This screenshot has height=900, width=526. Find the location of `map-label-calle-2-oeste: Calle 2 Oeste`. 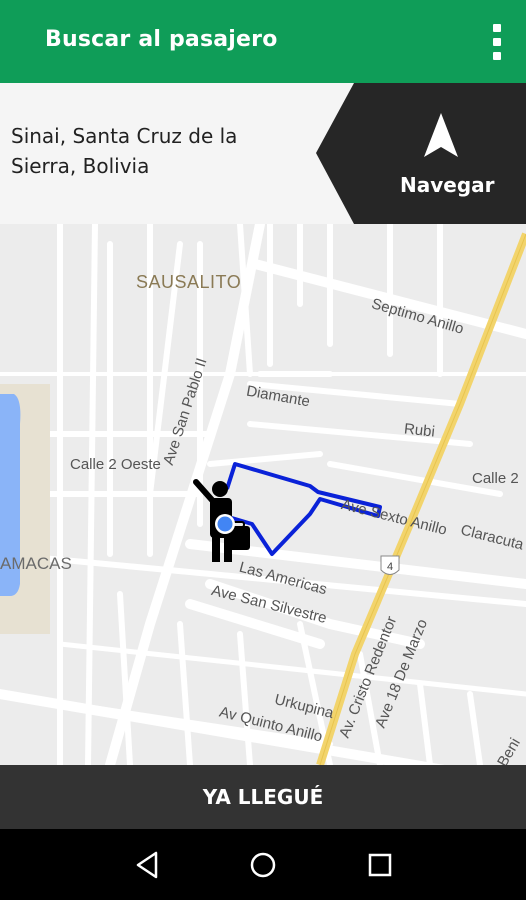

map-label-calle-2-oeste: Calle 2 Oeste is located at coordinates (115, 464).